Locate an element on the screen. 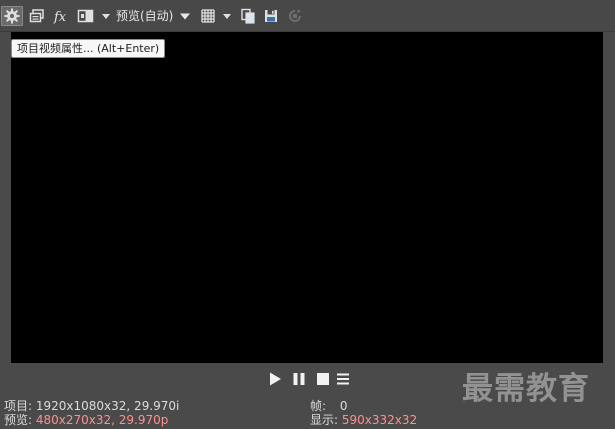  split-screen-button is located at coordinates (86, 16).